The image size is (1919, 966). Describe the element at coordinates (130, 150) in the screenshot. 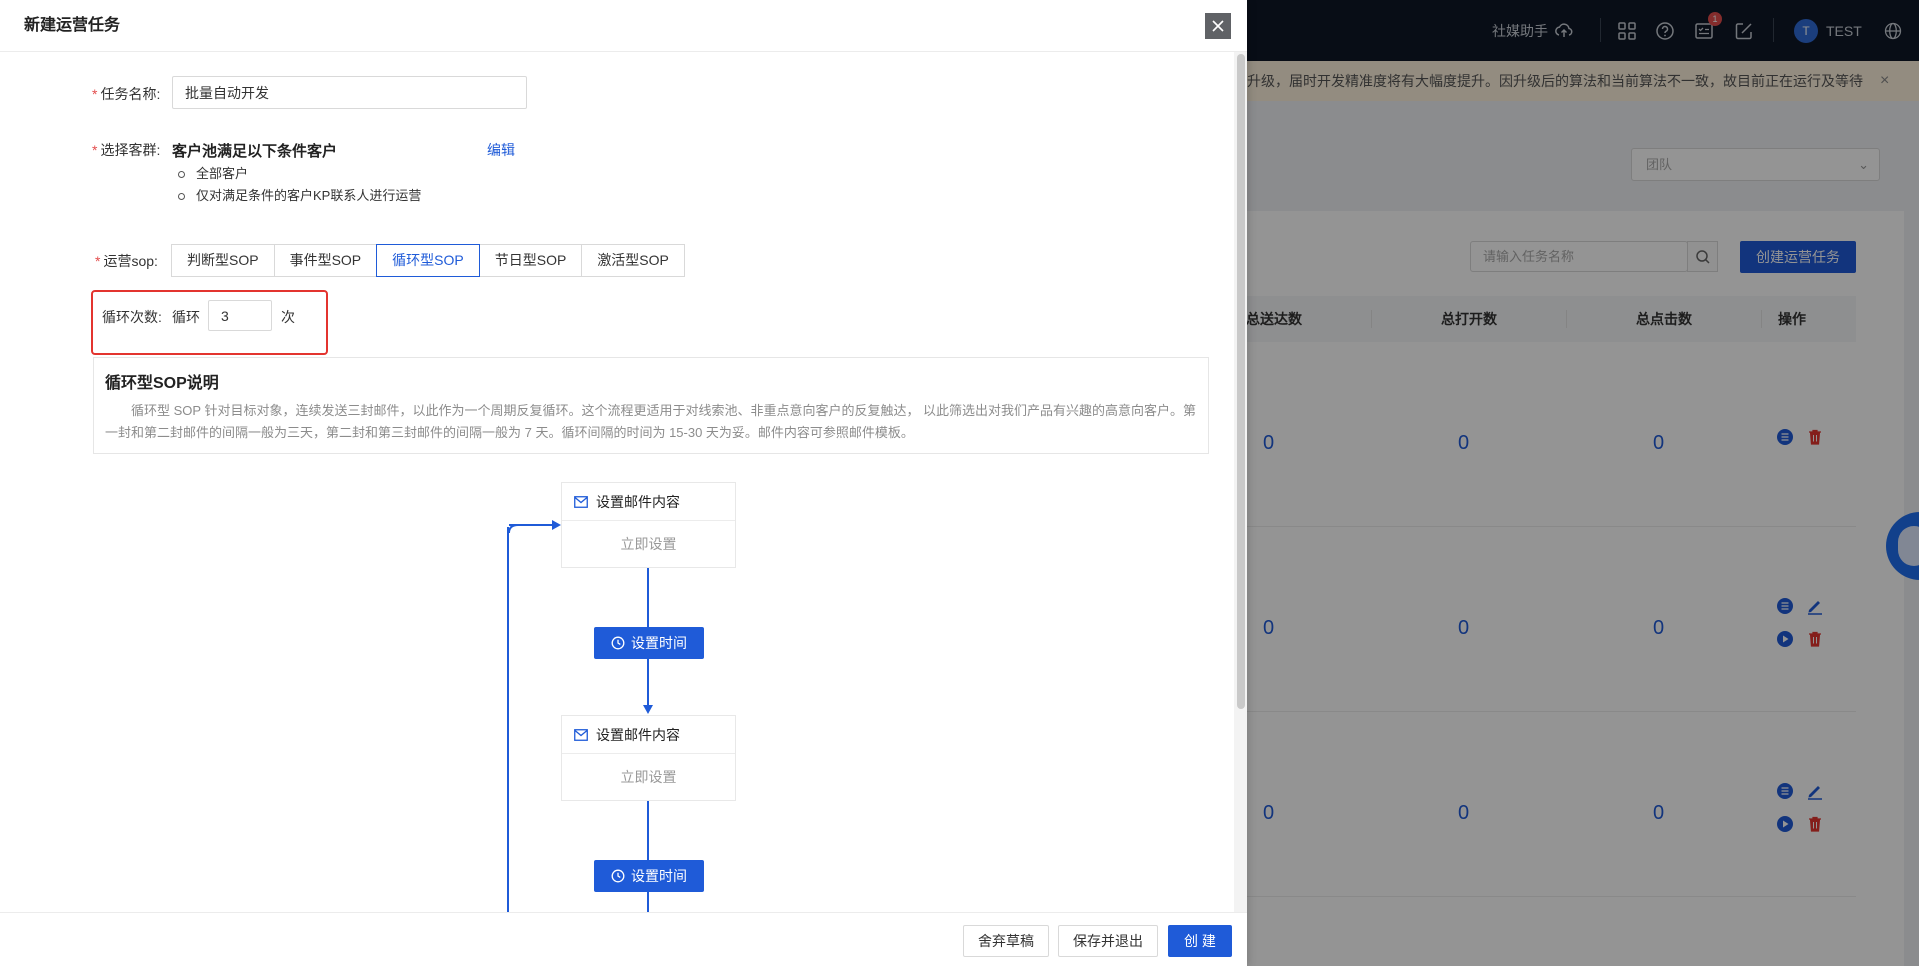

I see `customer-group-label-text: 选择客群:` at that location.